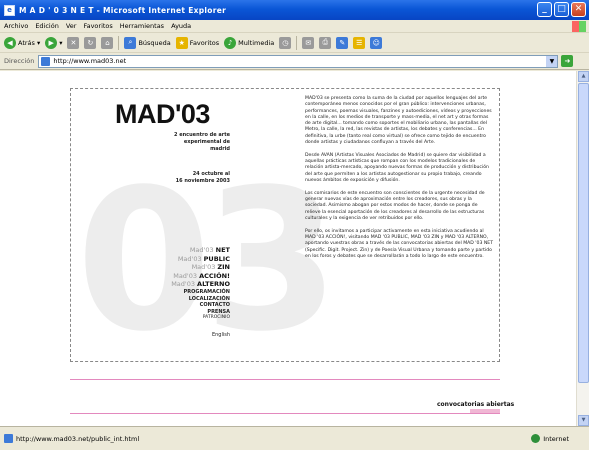  Describe the element at coordinates (90, 42) in the screenshot. I see `refresh-icon: ↻` at that location.